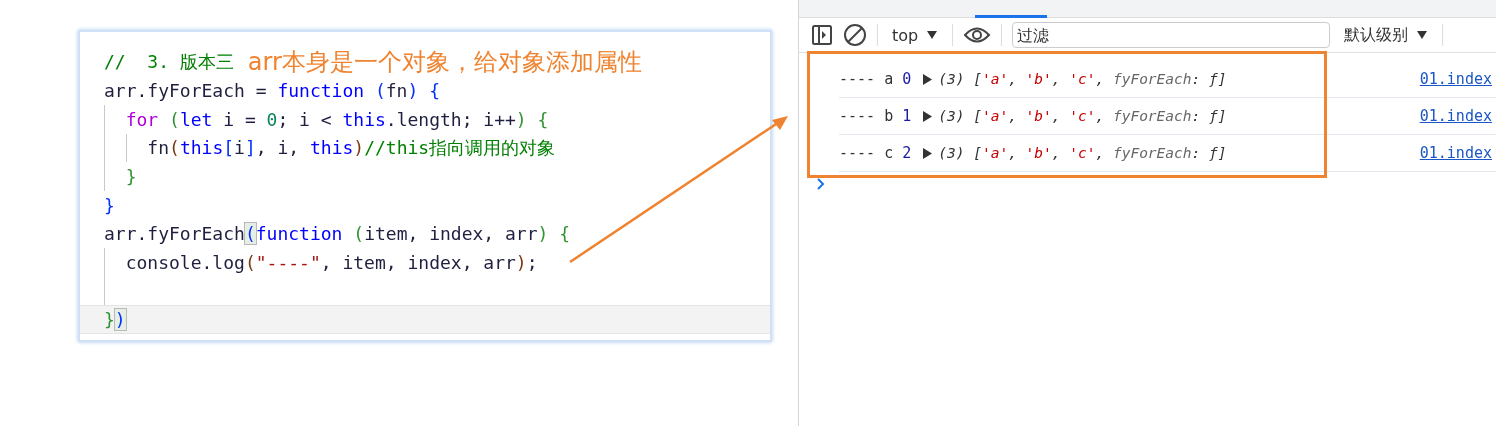  What do you see at coordinates (169, 62) in the screenshot?
I see `code-line: // 3. 版本三` at bounding box center [169, 62].